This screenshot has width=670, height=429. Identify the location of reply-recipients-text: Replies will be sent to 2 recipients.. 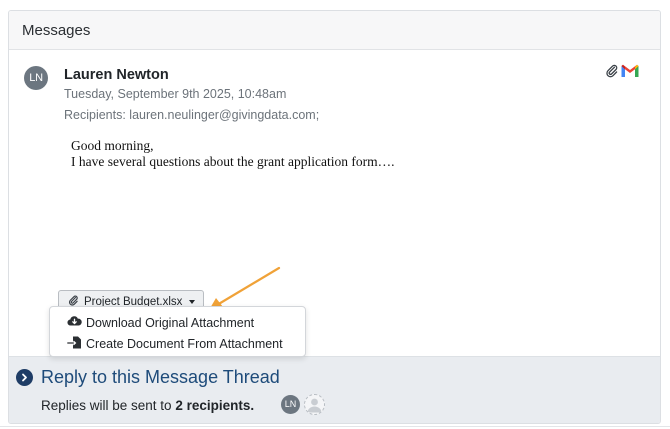
(147, 405).